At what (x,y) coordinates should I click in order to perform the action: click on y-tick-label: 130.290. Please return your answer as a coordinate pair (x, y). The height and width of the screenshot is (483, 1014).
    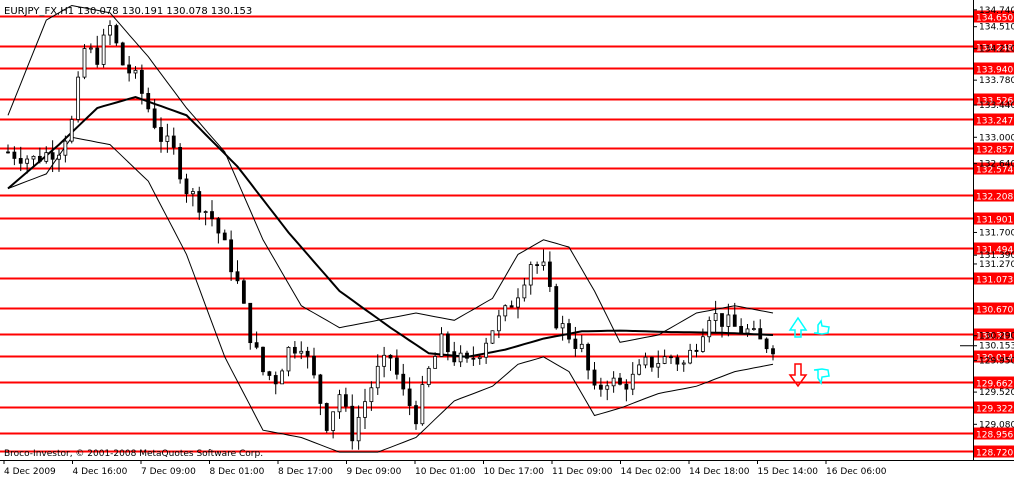
    Looking at the image, I should click on (996, 337).